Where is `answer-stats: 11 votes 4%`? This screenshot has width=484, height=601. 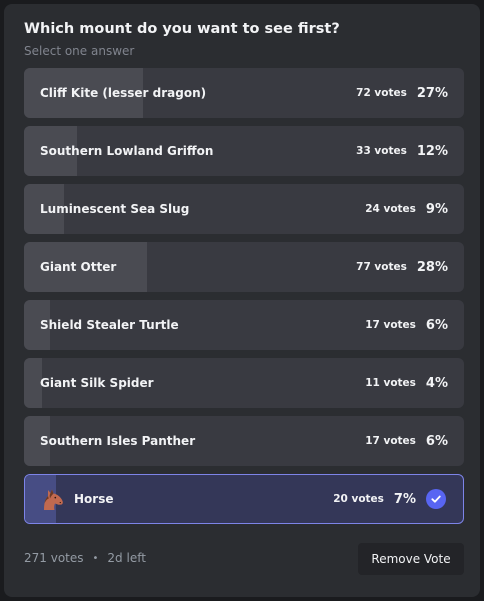 answer-stats: 11 votes 4% is located at coordinates (406, 383).